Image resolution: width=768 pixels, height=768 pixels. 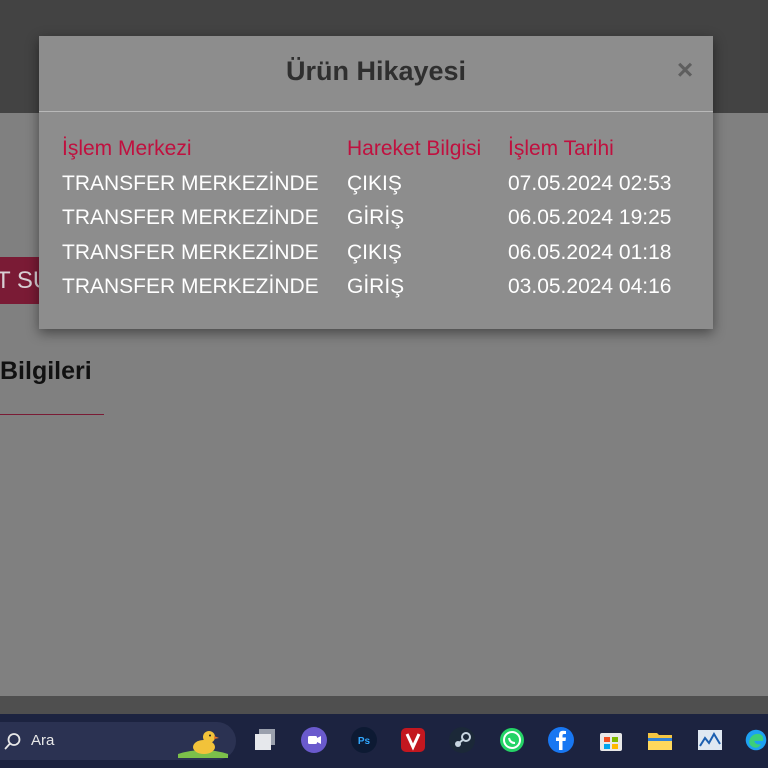 What do you see at coordinates (590, 252) in the screenshot?
I see `cell-date: 06.05.2024 01:18` at bounding box center [590, 252].